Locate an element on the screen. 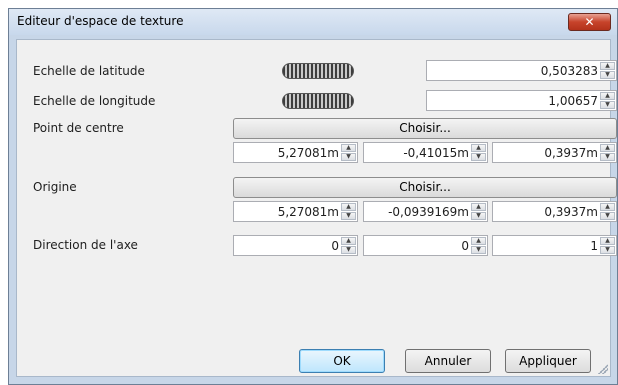  apply-button: Appliquer is located at coordinates (548, 361).